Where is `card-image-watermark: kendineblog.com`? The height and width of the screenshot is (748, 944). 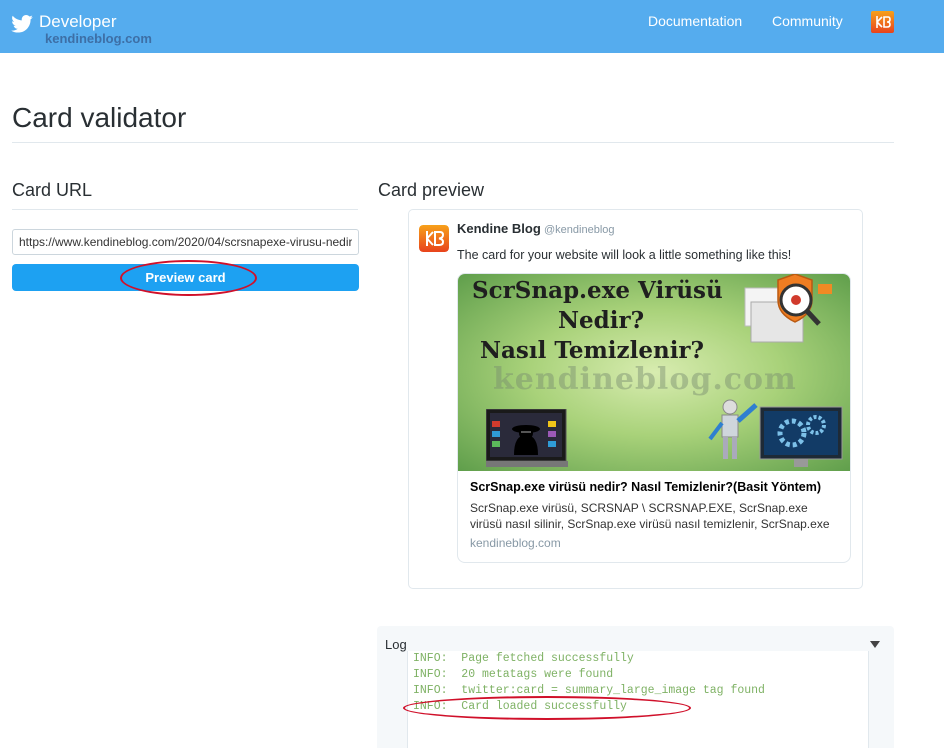
card-image-watermark: kendineblog.com is located at coordinates (645, 379).